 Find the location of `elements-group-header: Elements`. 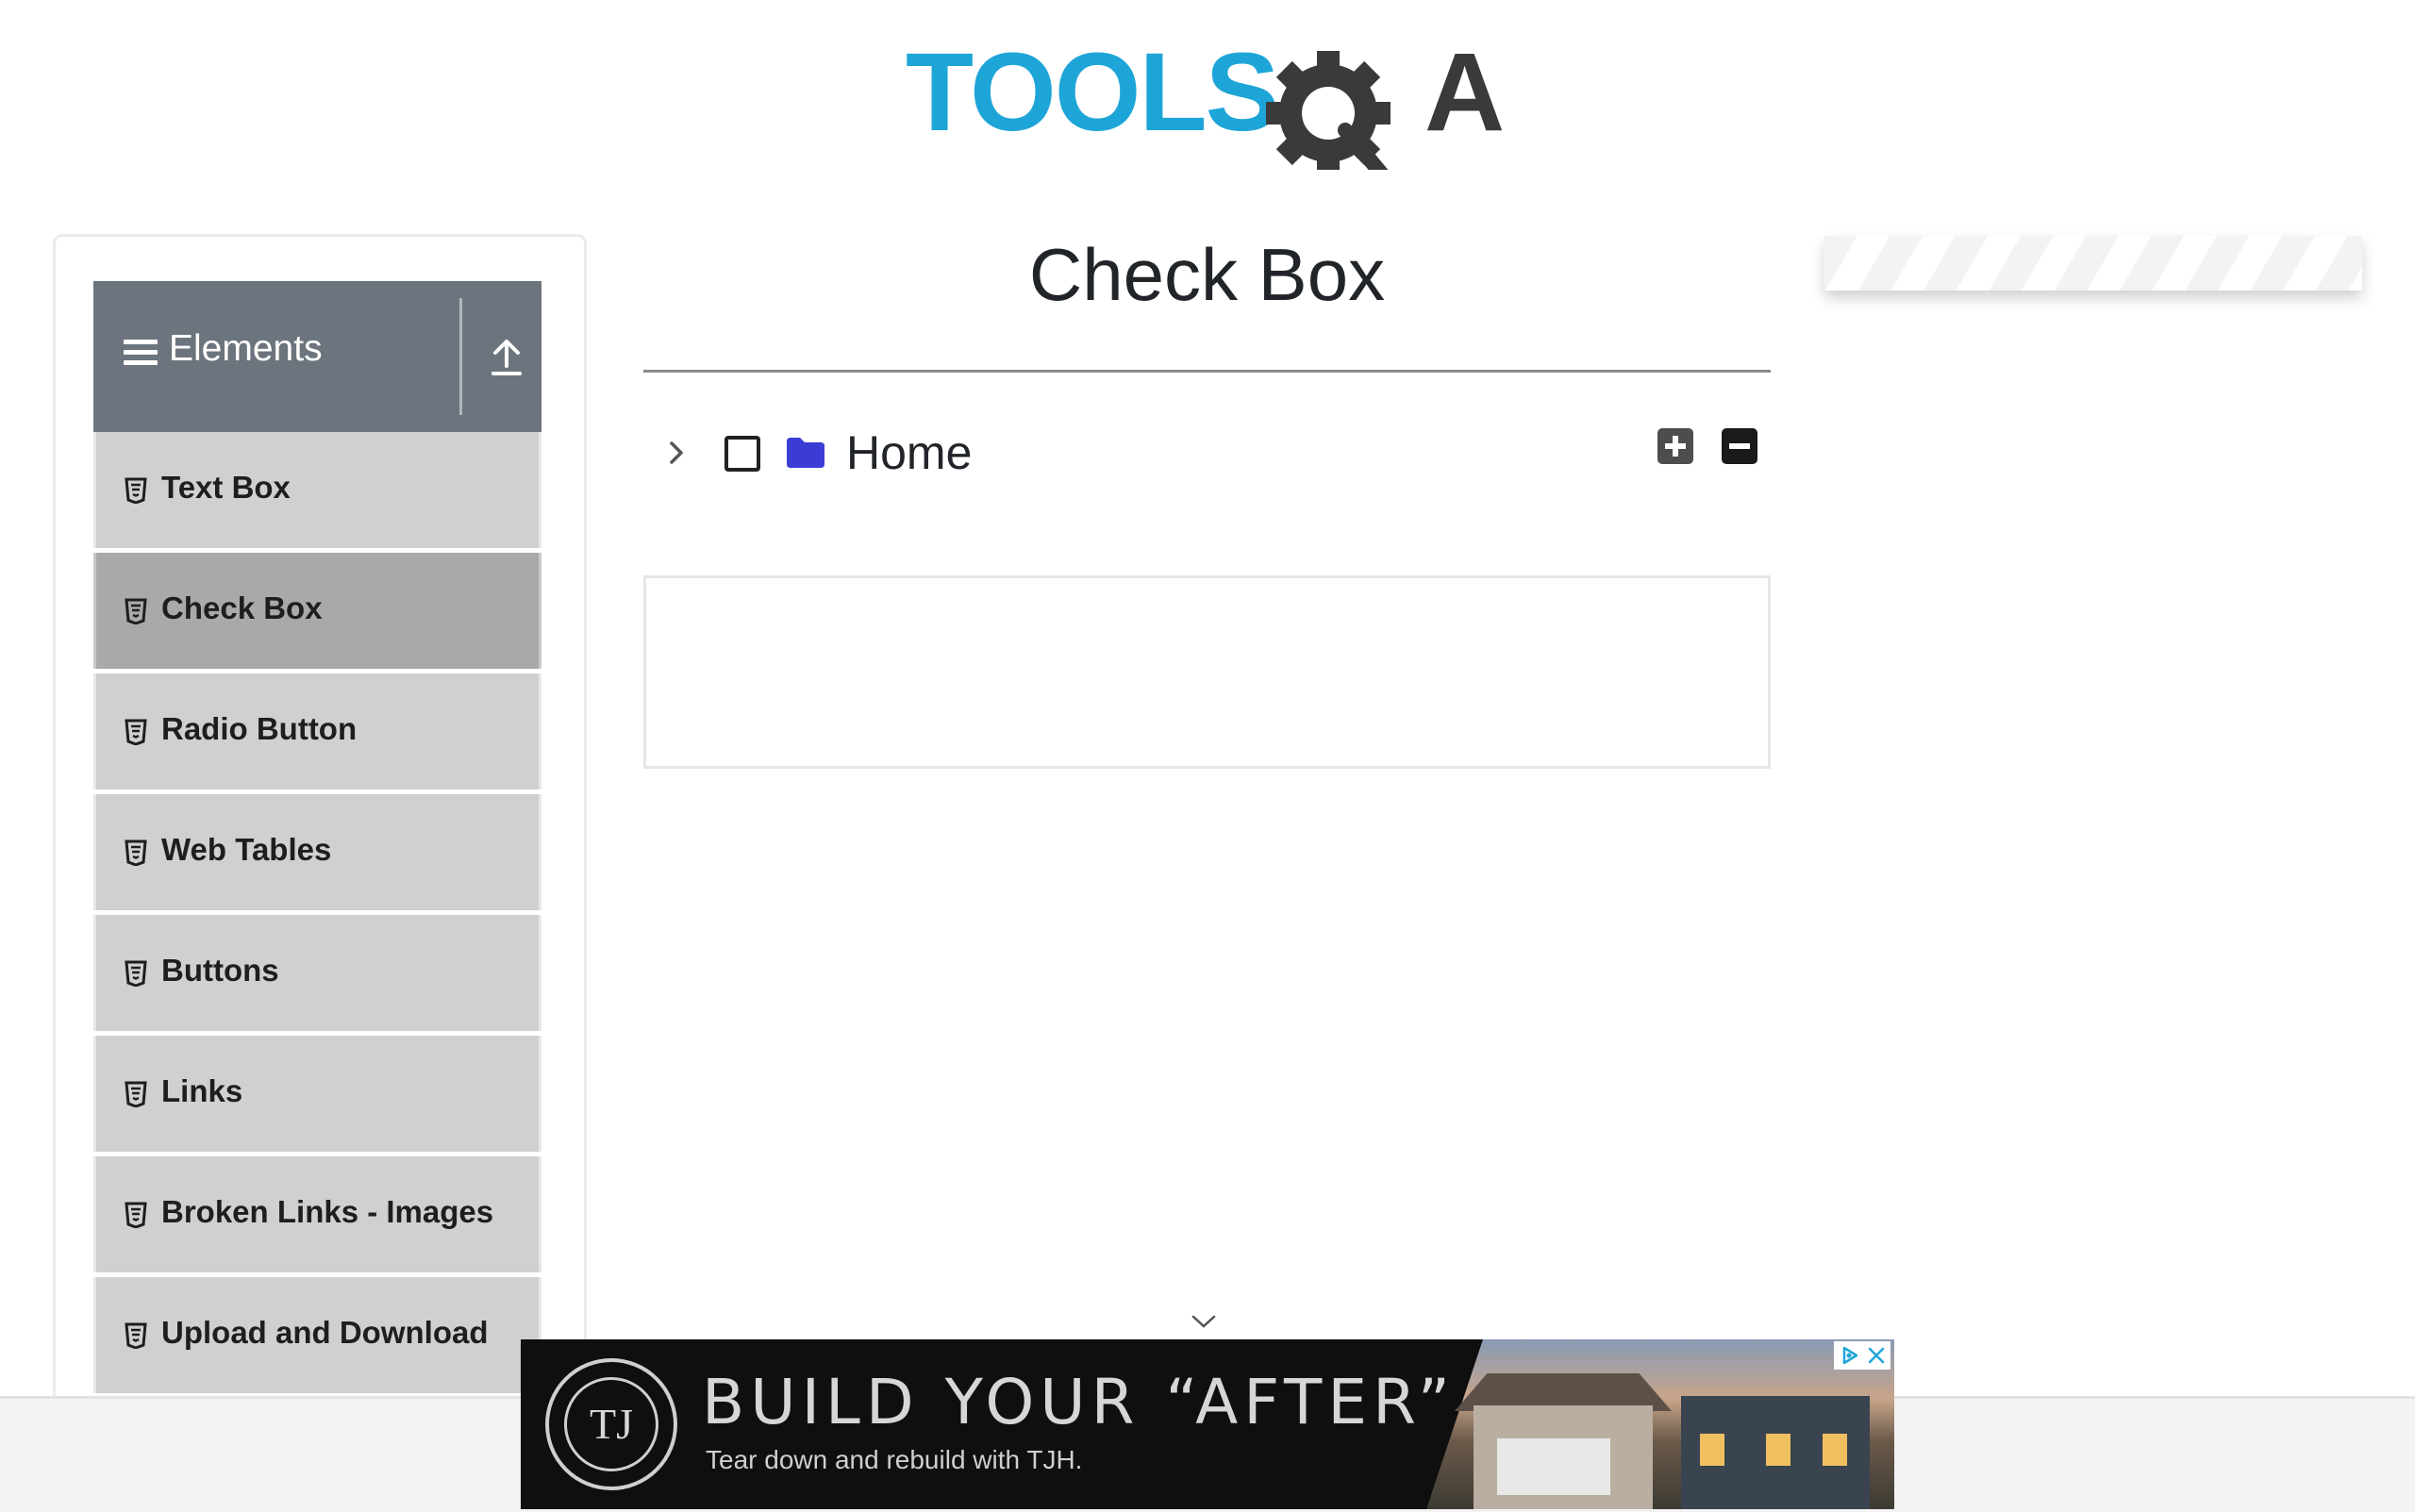

elements-group-header: Elements is located at coordinates (317, 356).